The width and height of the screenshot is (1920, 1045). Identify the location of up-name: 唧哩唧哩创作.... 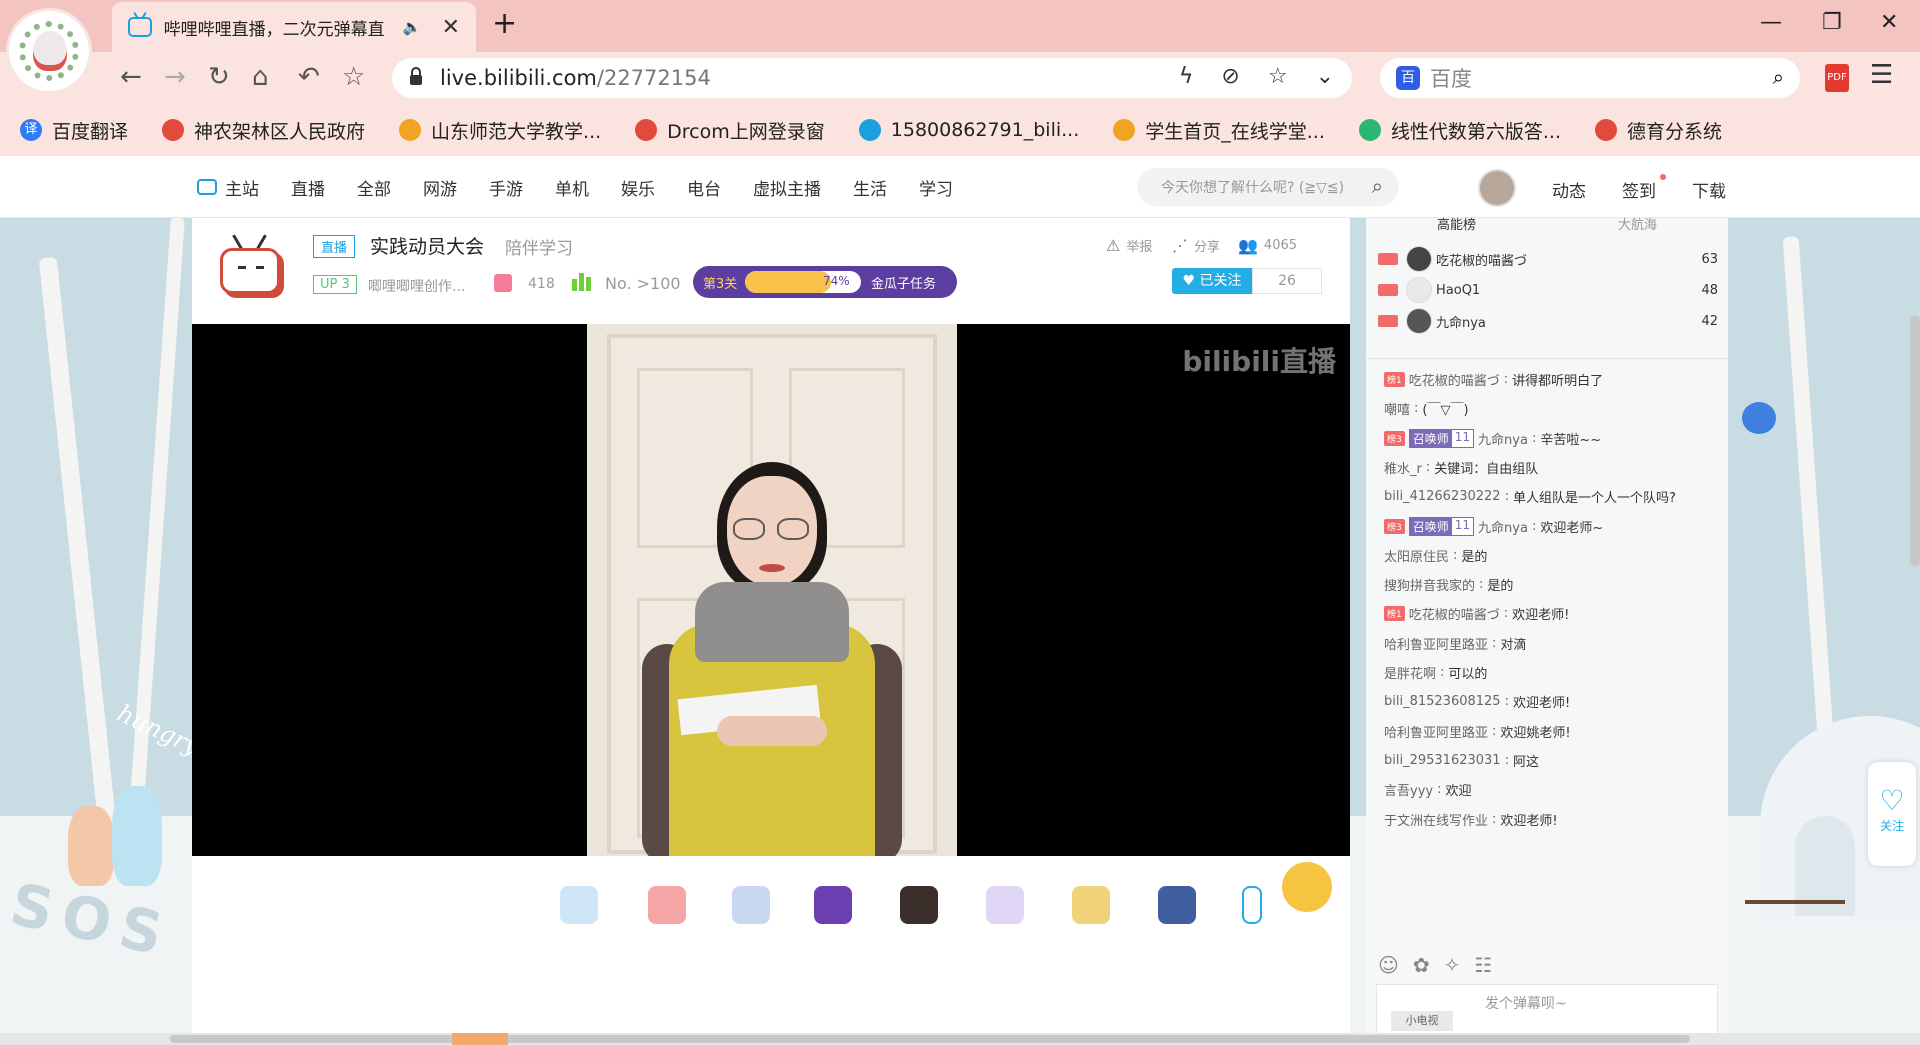
(416, 286).